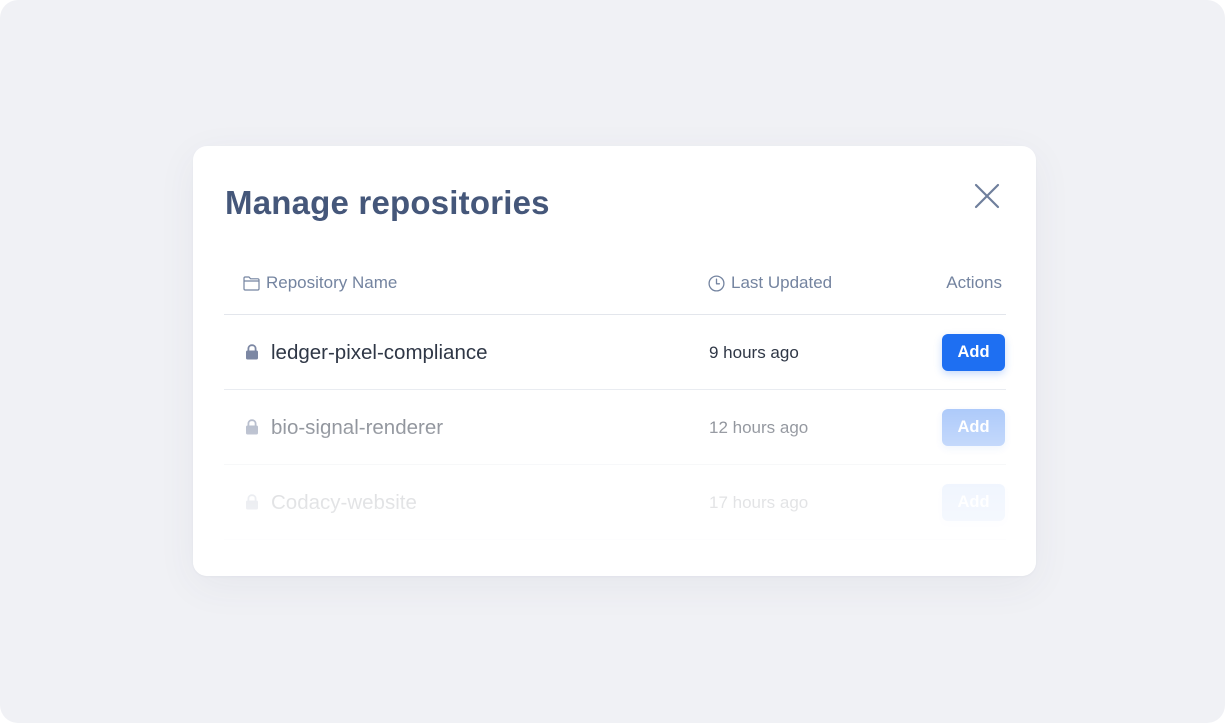 This screenshot has width=1225, height=723. I want to click on close-icon, so click(987, 196).